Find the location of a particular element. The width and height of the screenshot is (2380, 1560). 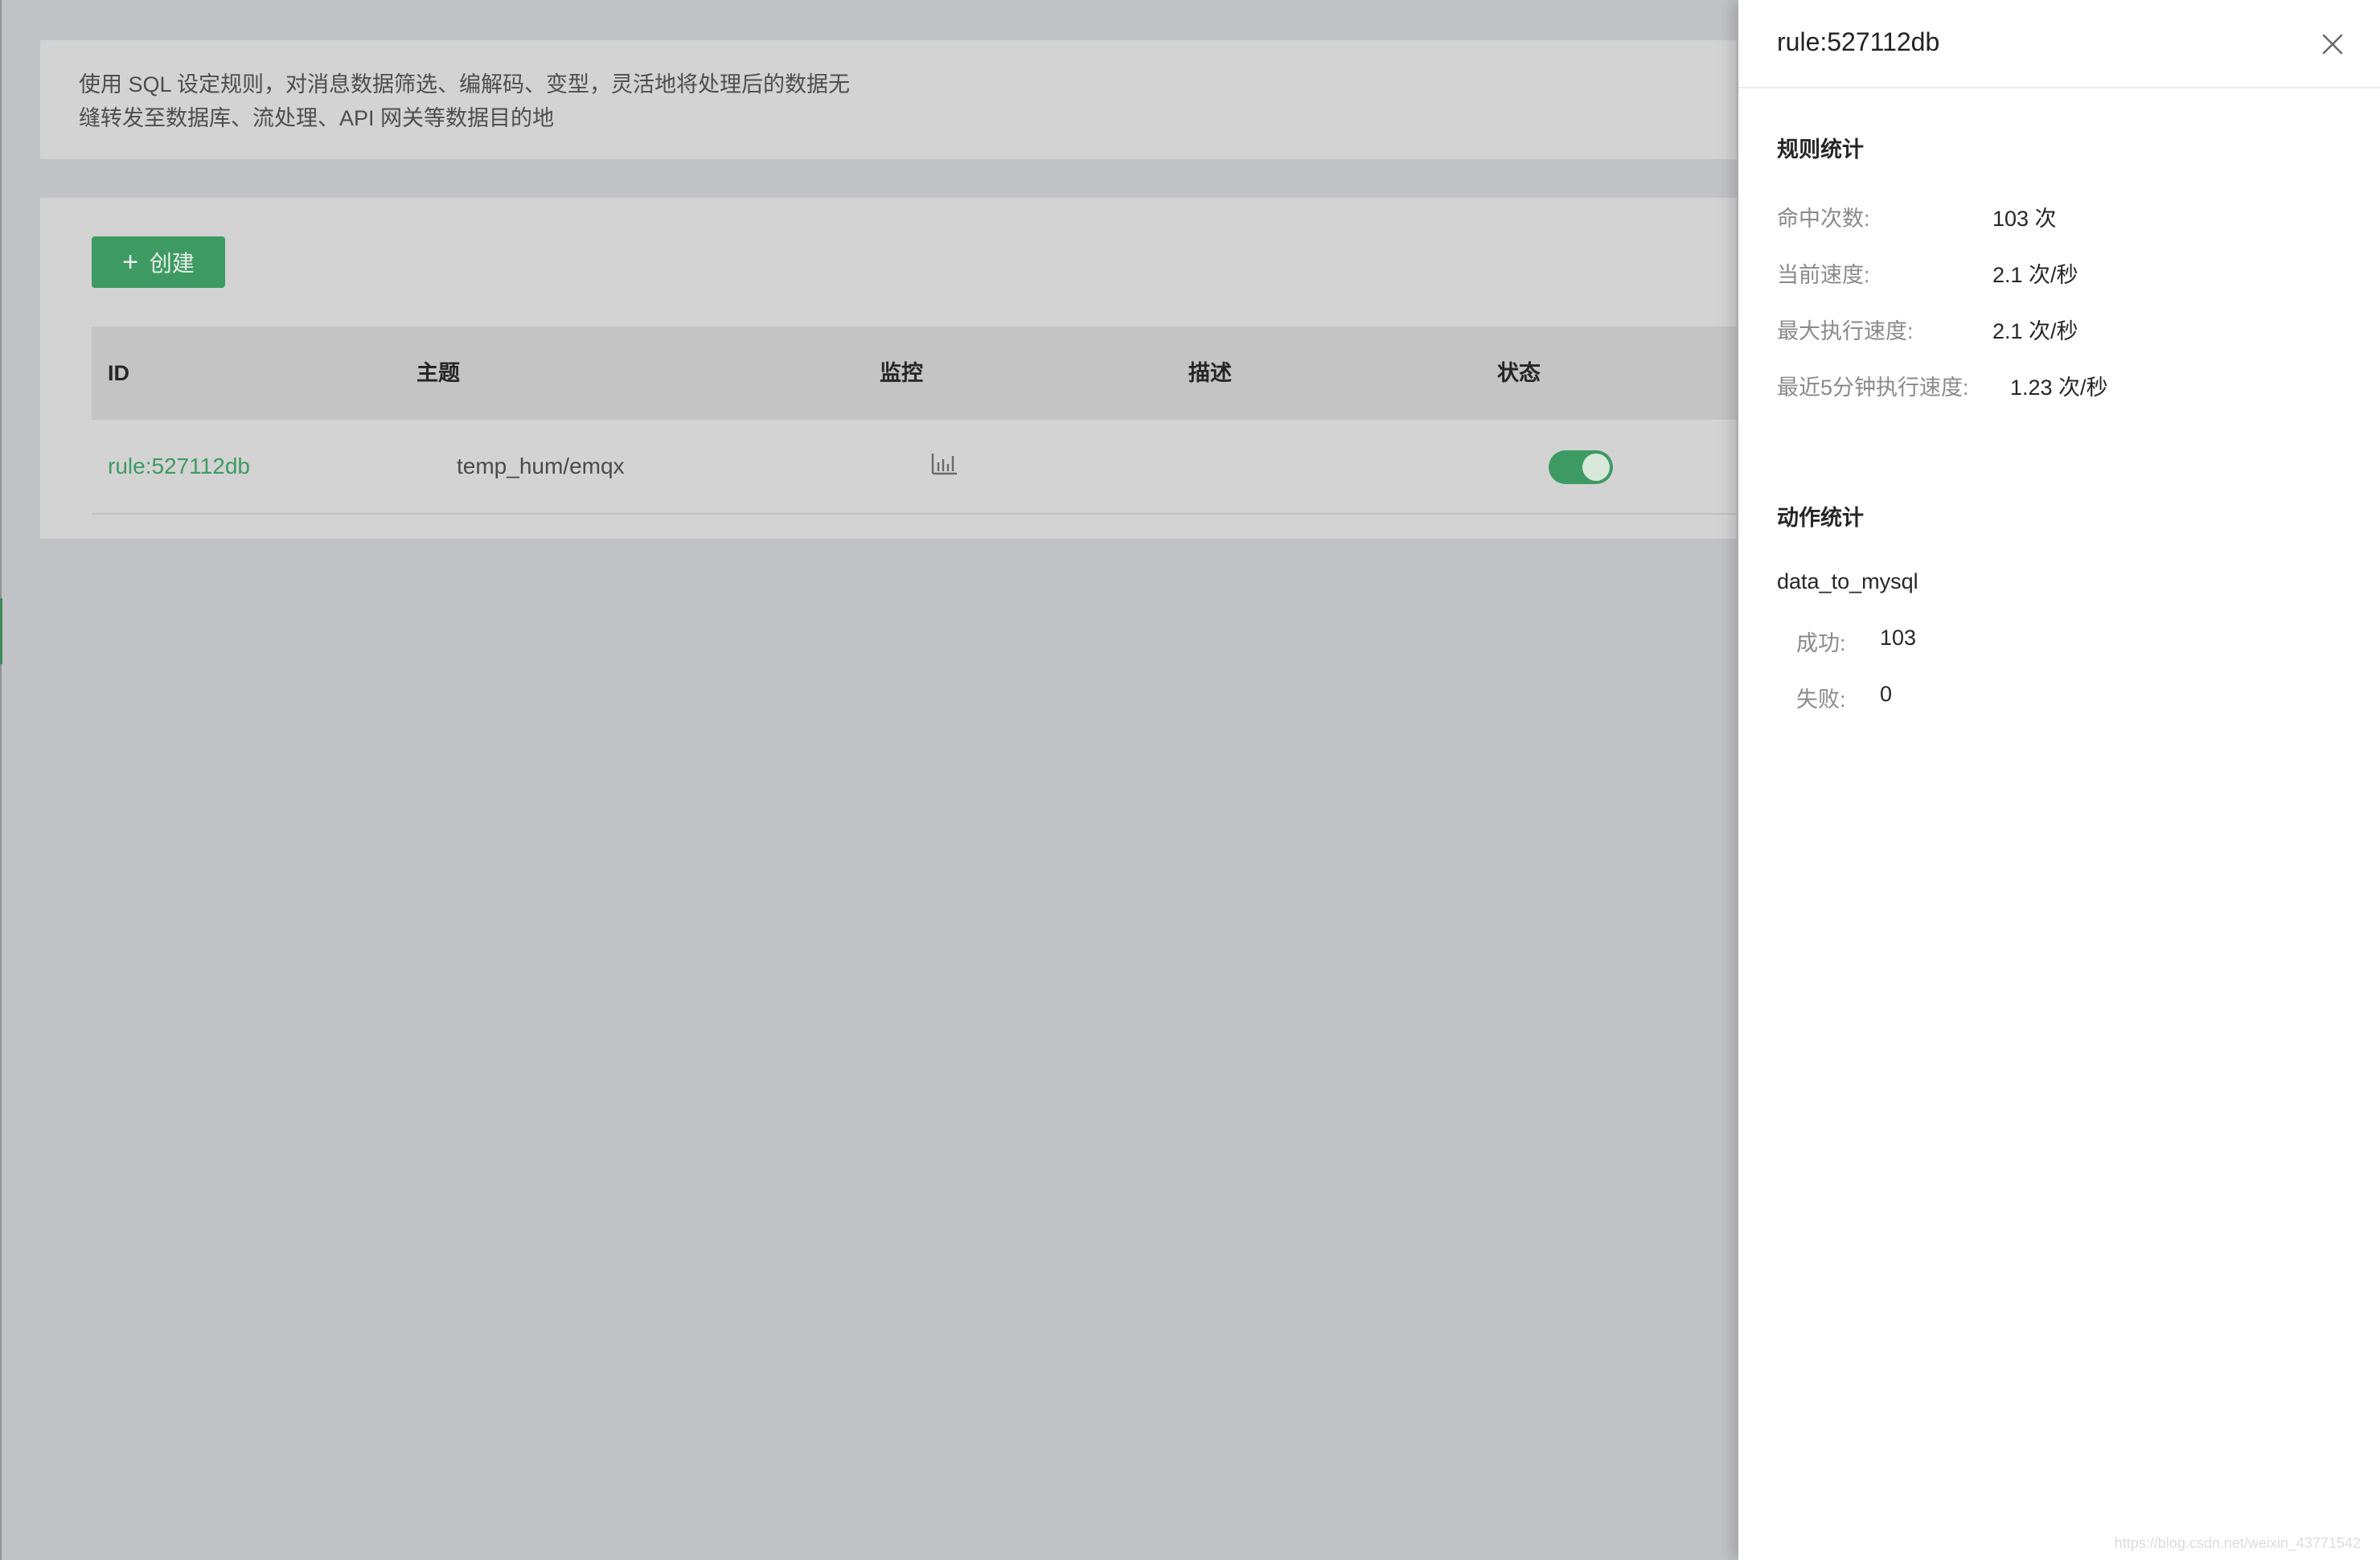

action-success-value: 103 is located at coordinates (1899, 638).